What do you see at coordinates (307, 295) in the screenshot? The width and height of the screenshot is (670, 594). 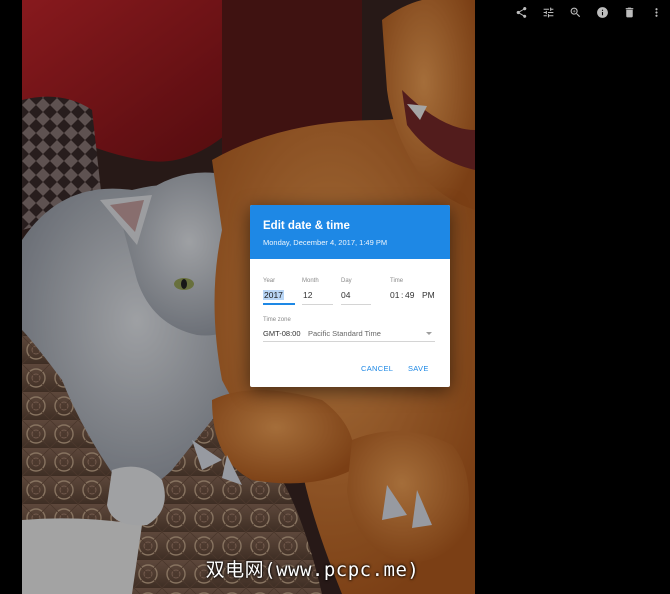 I see `month-field: 12` at bounding box center [307, 295].